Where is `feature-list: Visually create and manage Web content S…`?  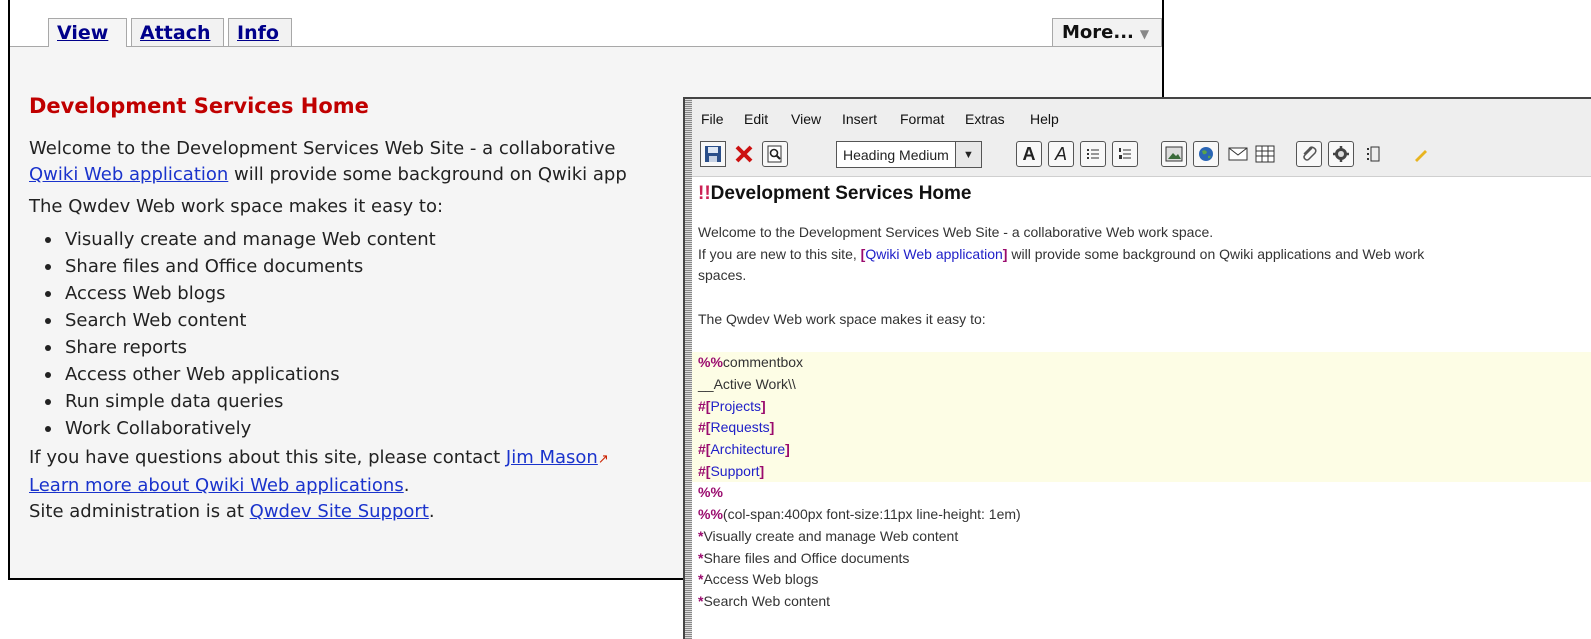
feature-list: Visually create and manage Web content S… is located at coordinates (328, 334).